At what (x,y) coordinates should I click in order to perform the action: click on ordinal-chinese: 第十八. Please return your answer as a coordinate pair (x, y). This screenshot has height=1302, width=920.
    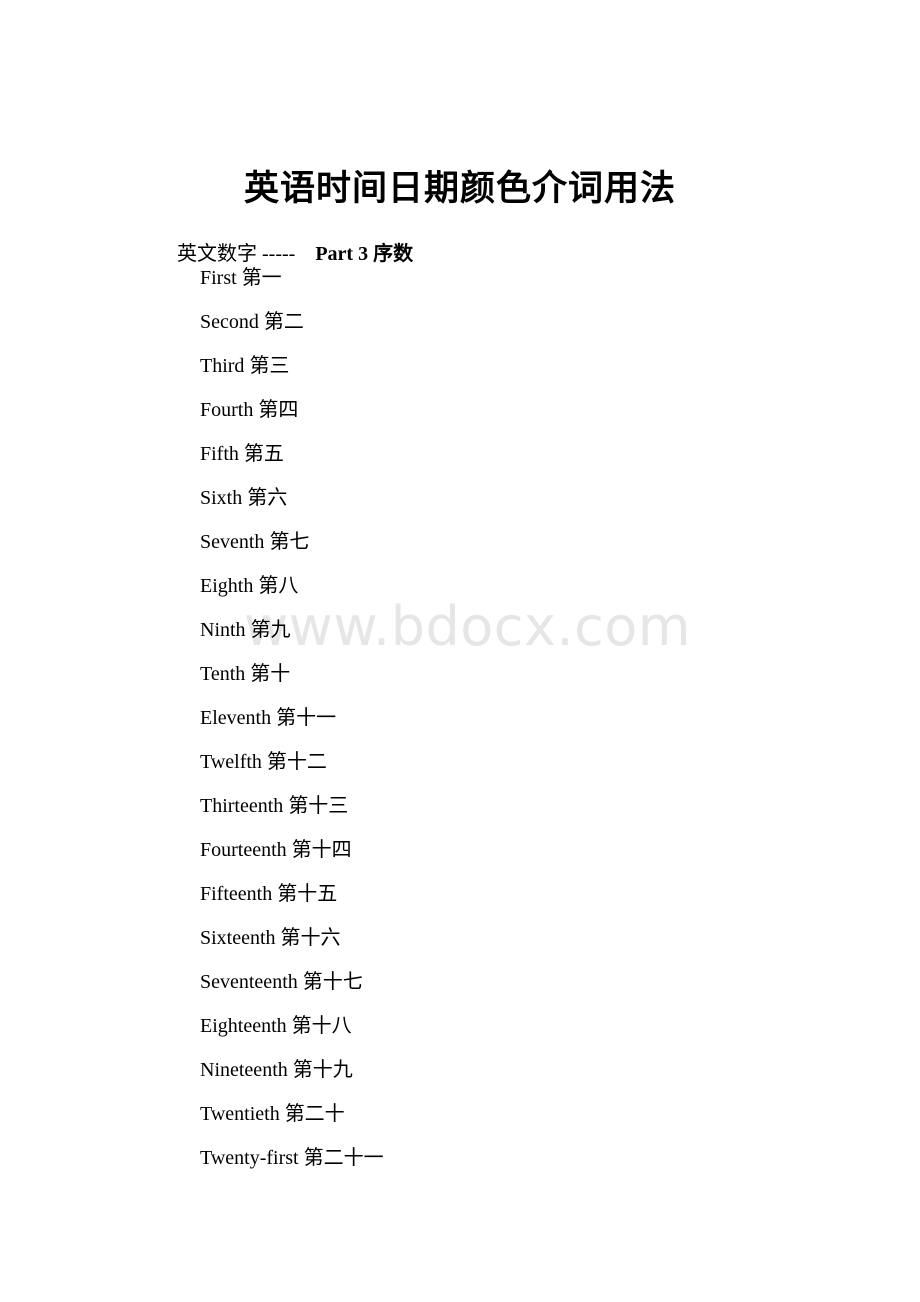
    Looking at the image, I should click on (321, 1026).